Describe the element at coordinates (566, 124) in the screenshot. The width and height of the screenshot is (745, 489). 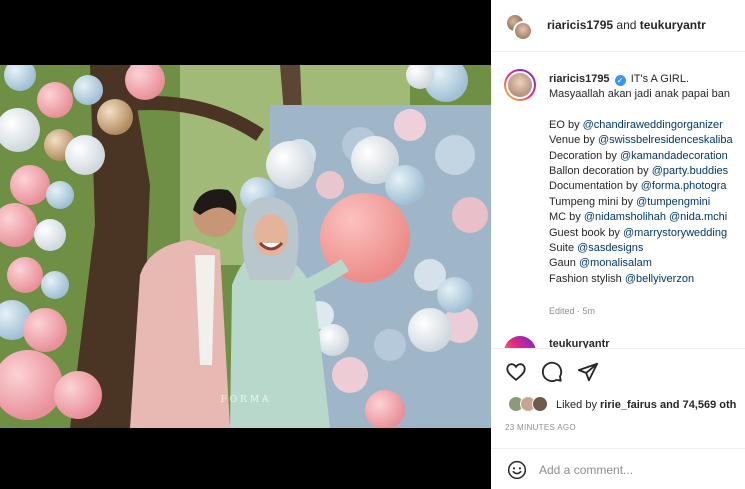
I see `credit-label: EO by` at that location.